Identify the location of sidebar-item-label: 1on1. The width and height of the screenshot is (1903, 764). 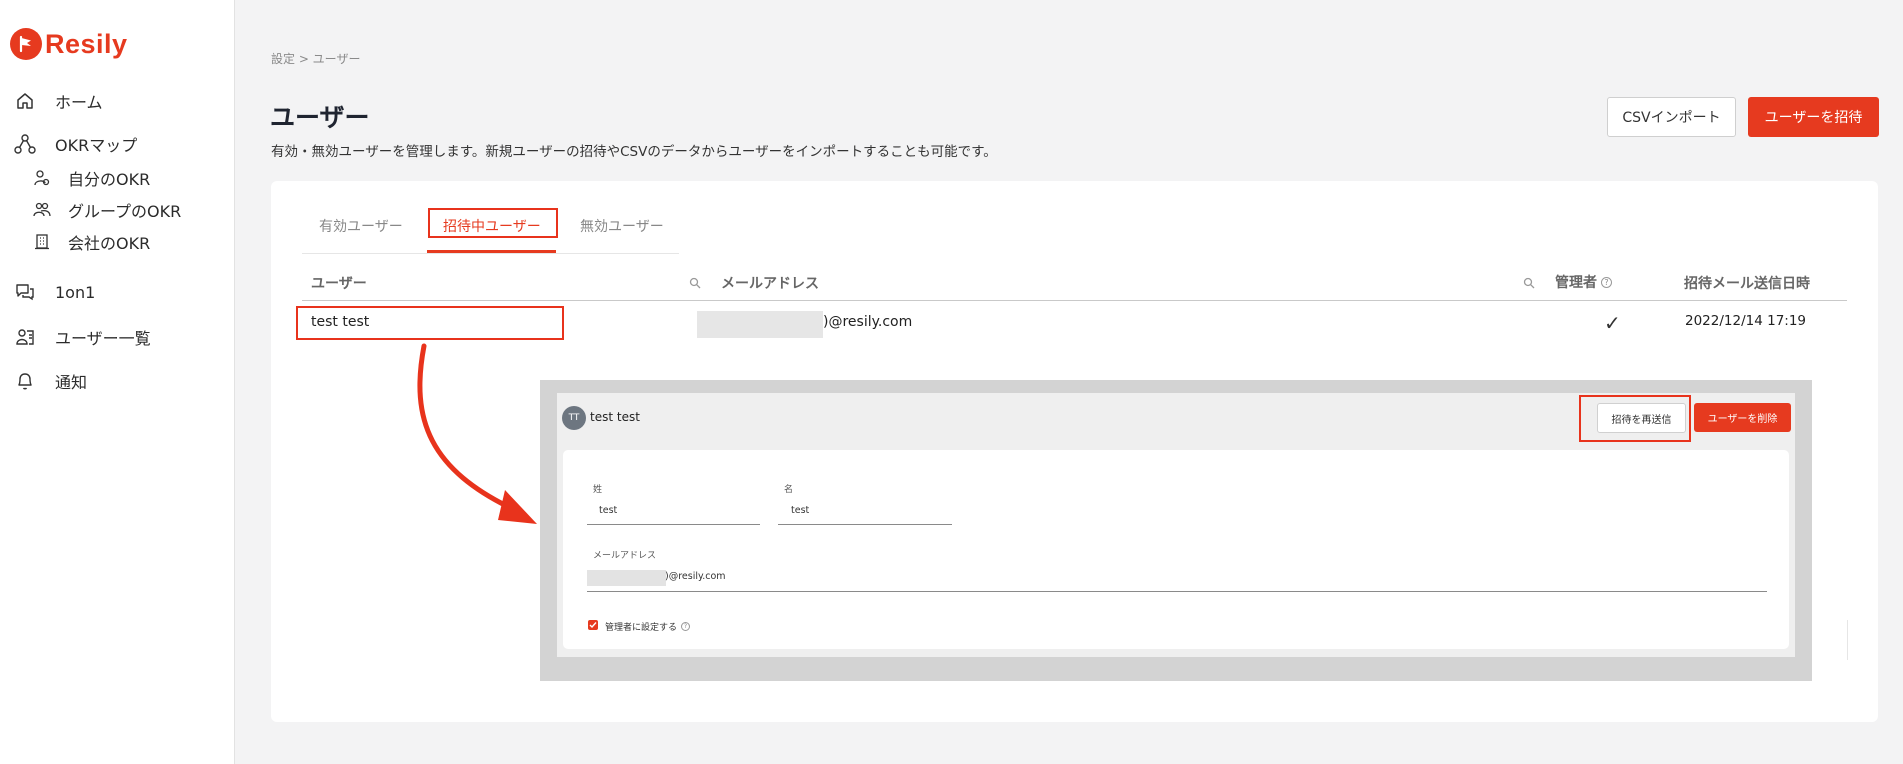
(75, 292).